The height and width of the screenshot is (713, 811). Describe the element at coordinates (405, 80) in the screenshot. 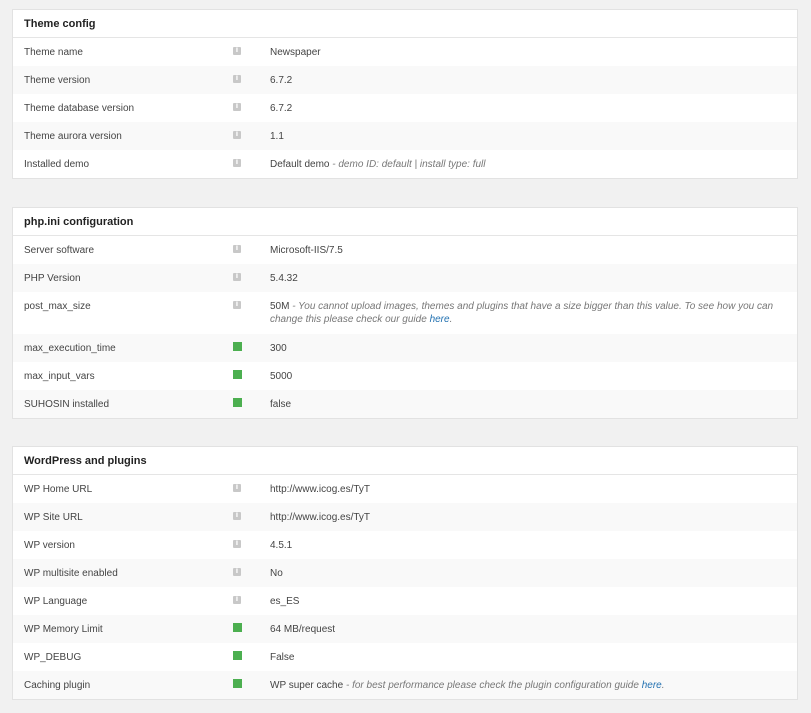

I see `table-row: Theme version 6.7.2` at that location.